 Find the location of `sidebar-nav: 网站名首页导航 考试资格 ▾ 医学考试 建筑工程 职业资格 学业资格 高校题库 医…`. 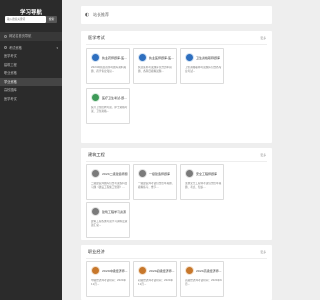

sidebar-nav: 网站名首页导航 考试资格 ▾ 医学考试 建筑工程 职业资格 学业资格 高校题库 医… is located at coordinates (31, 67).